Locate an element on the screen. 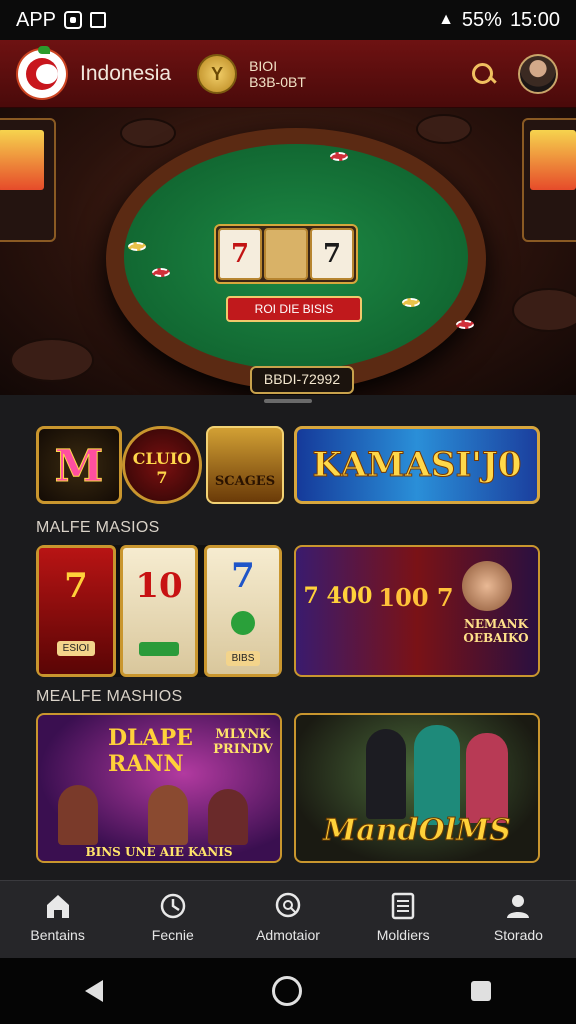  clock-icon is located at coordinates (173, 906).